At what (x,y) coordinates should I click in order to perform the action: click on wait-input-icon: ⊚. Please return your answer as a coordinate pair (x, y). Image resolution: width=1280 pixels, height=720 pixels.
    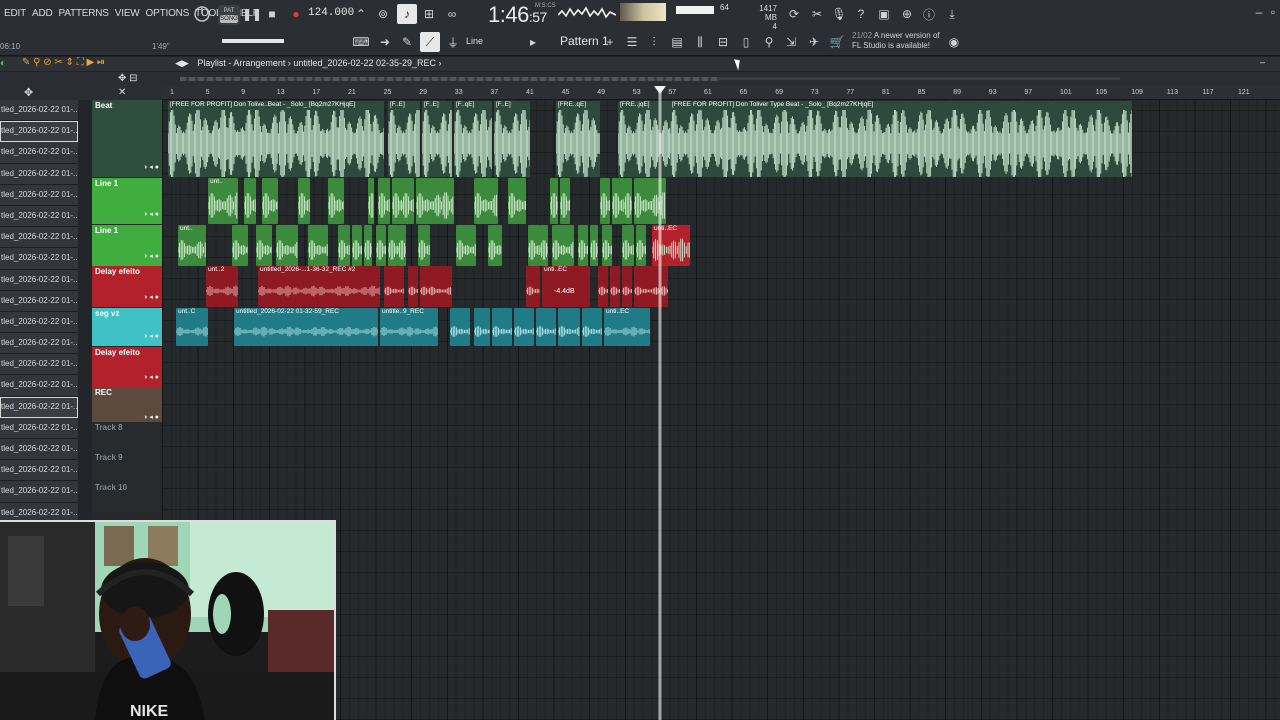
    Looking at the image, I should click on (383, 14).